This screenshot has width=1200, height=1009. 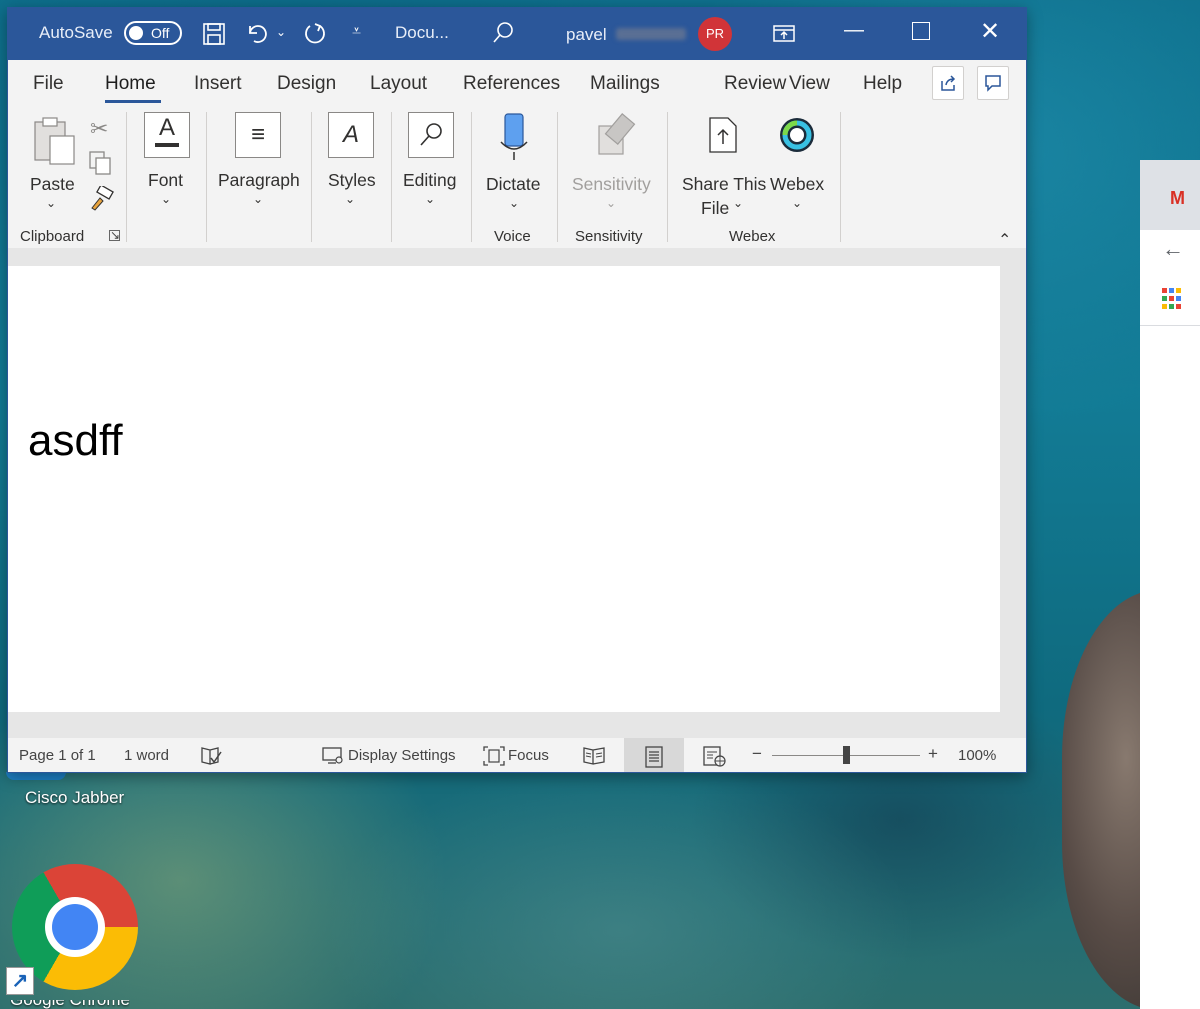 I want to click on tab-insert: Insert, so click(x=218, y=84).